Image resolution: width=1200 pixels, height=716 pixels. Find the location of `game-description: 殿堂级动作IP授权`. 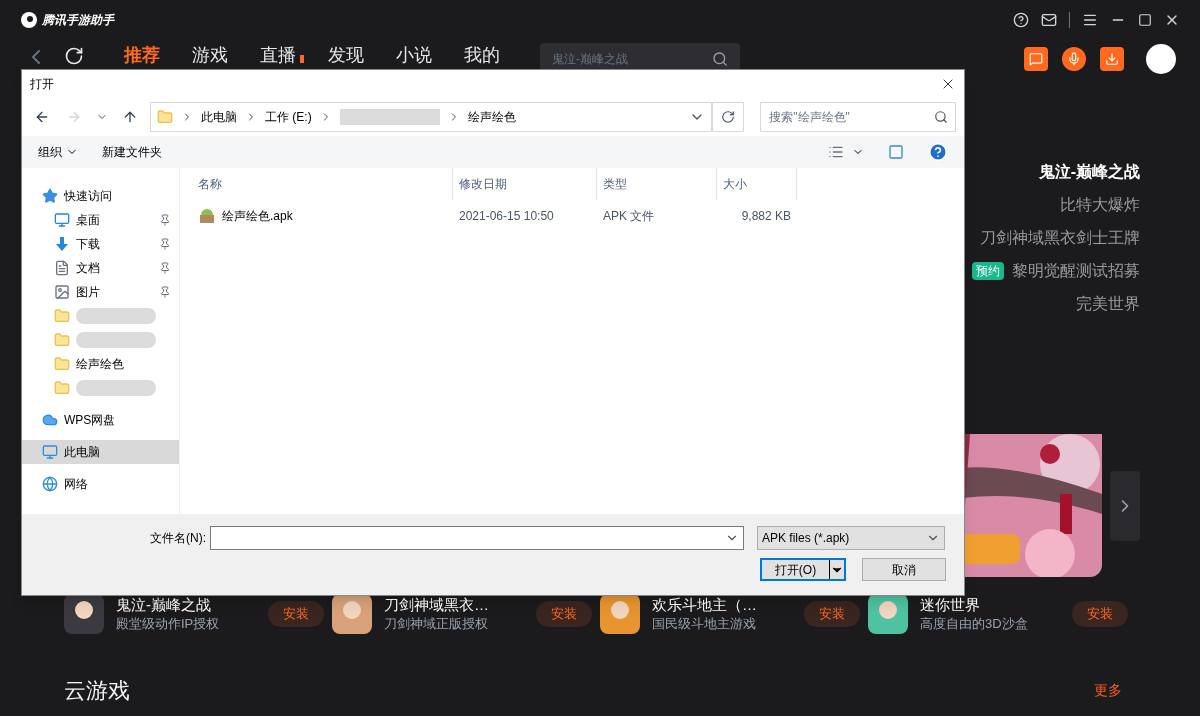

game-description: 殿堂级动作IP授权 is located at coordinates (168, 624).